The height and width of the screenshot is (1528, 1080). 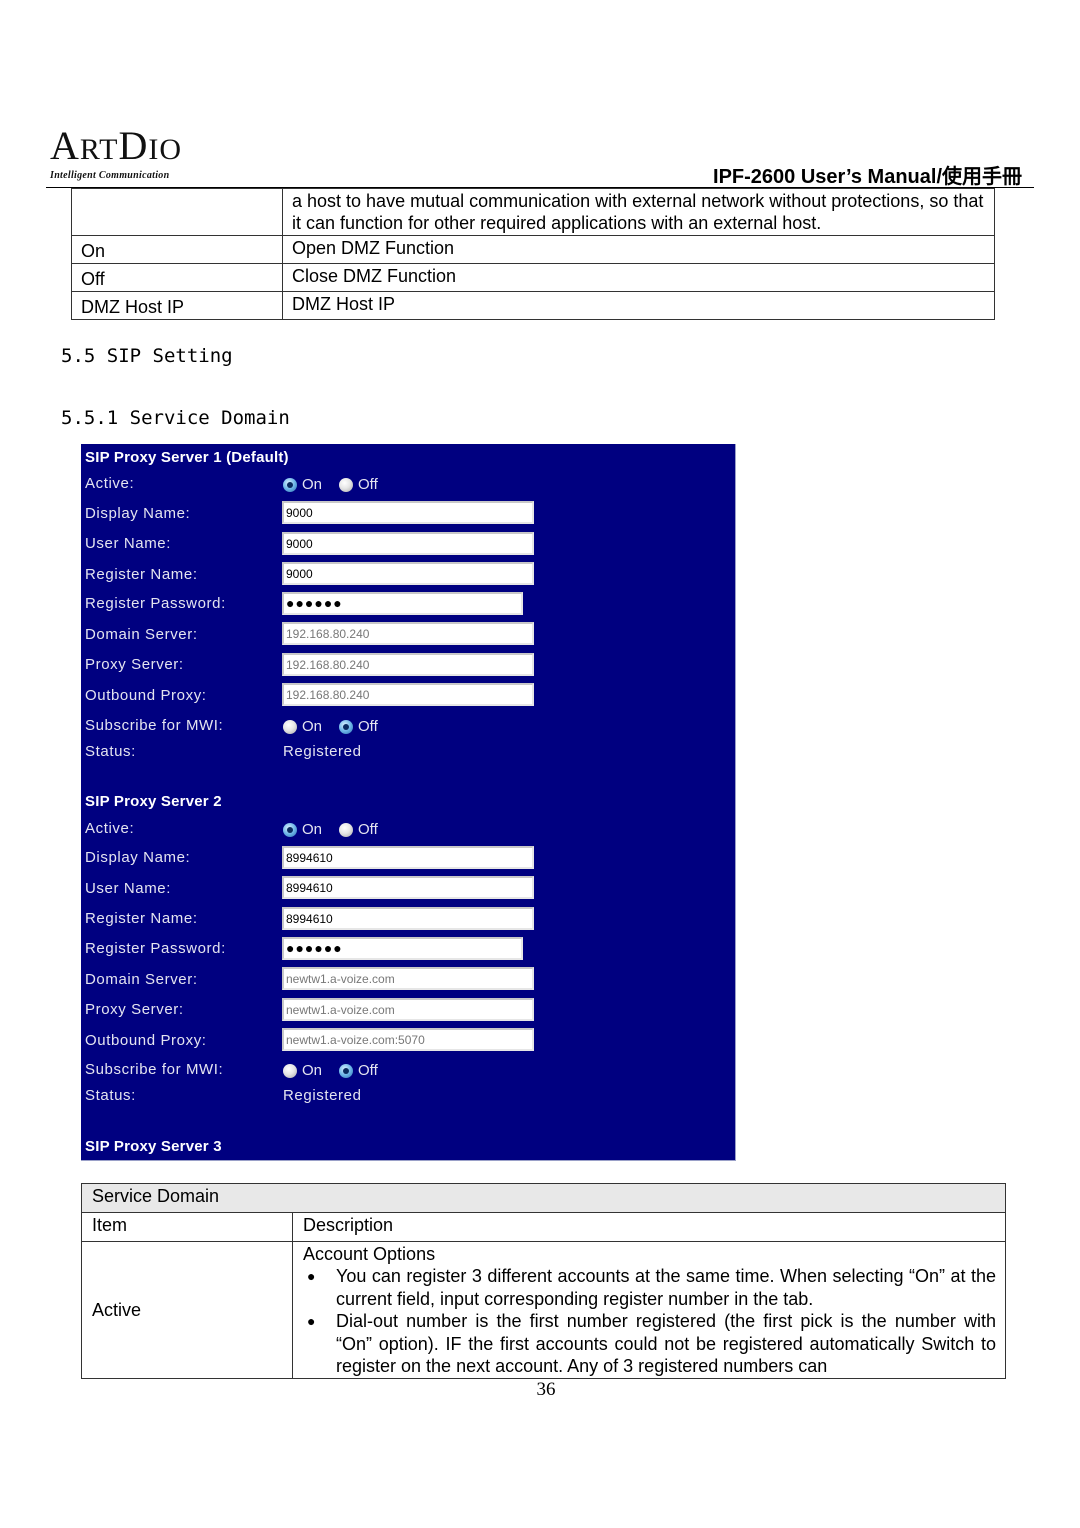 I want to click on server-1-register-name-input: 9000, so click(x=408, y=573).